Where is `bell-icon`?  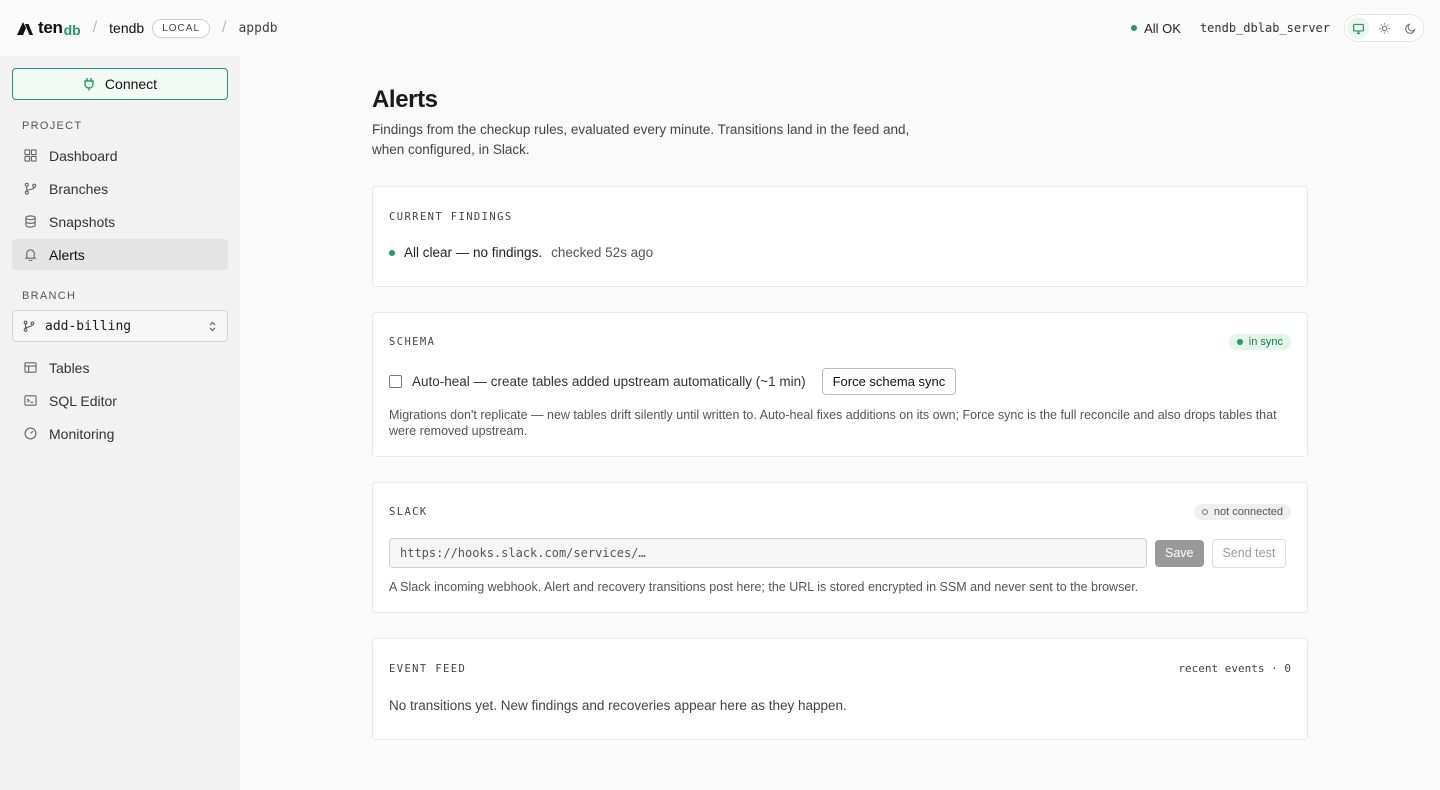
bell-icon is located at coordinates (30, 255).